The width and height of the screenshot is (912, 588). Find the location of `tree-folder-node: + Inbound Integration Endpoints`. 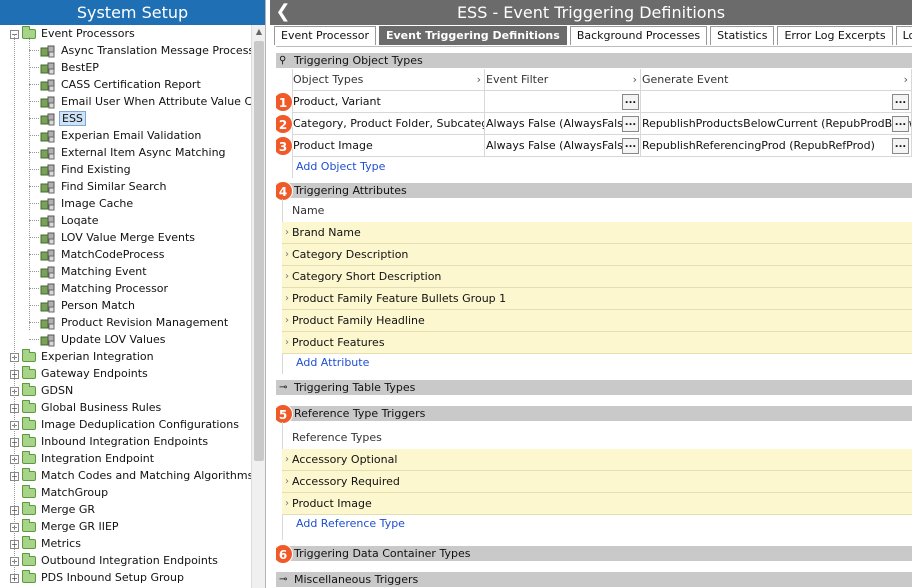

tree-folder-node: + Inbound Integration Endpoints is located at coordinates (110, 441).